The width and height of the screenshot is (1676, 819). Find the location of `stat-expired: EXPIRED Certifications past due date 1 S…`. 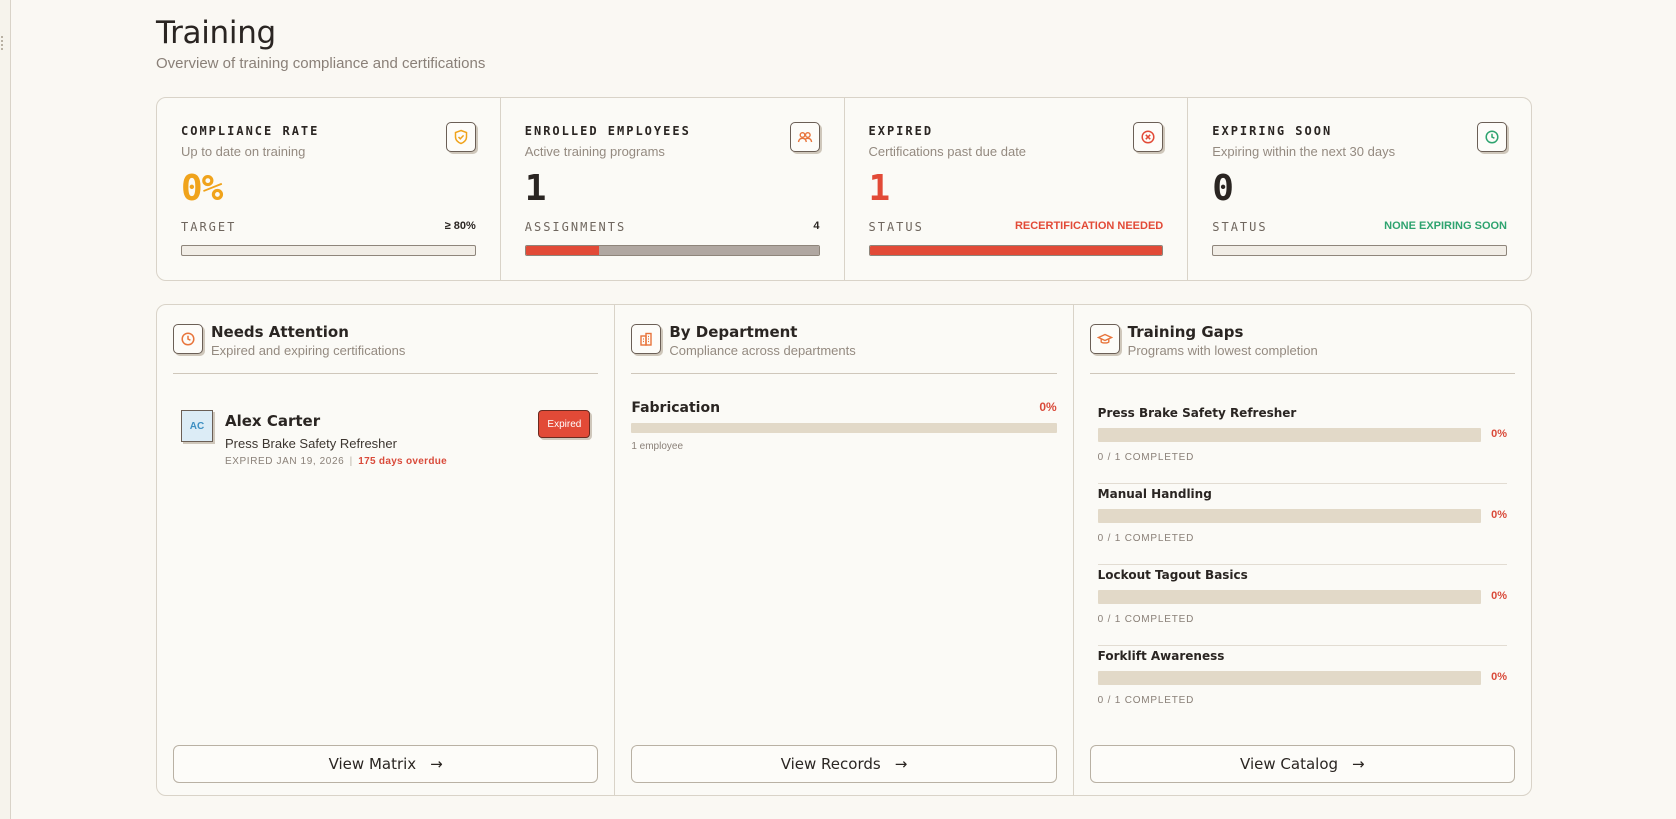

stat-expired: EXPIRED Certifications past due date 1 S… is located at coordinates (1017, 189).